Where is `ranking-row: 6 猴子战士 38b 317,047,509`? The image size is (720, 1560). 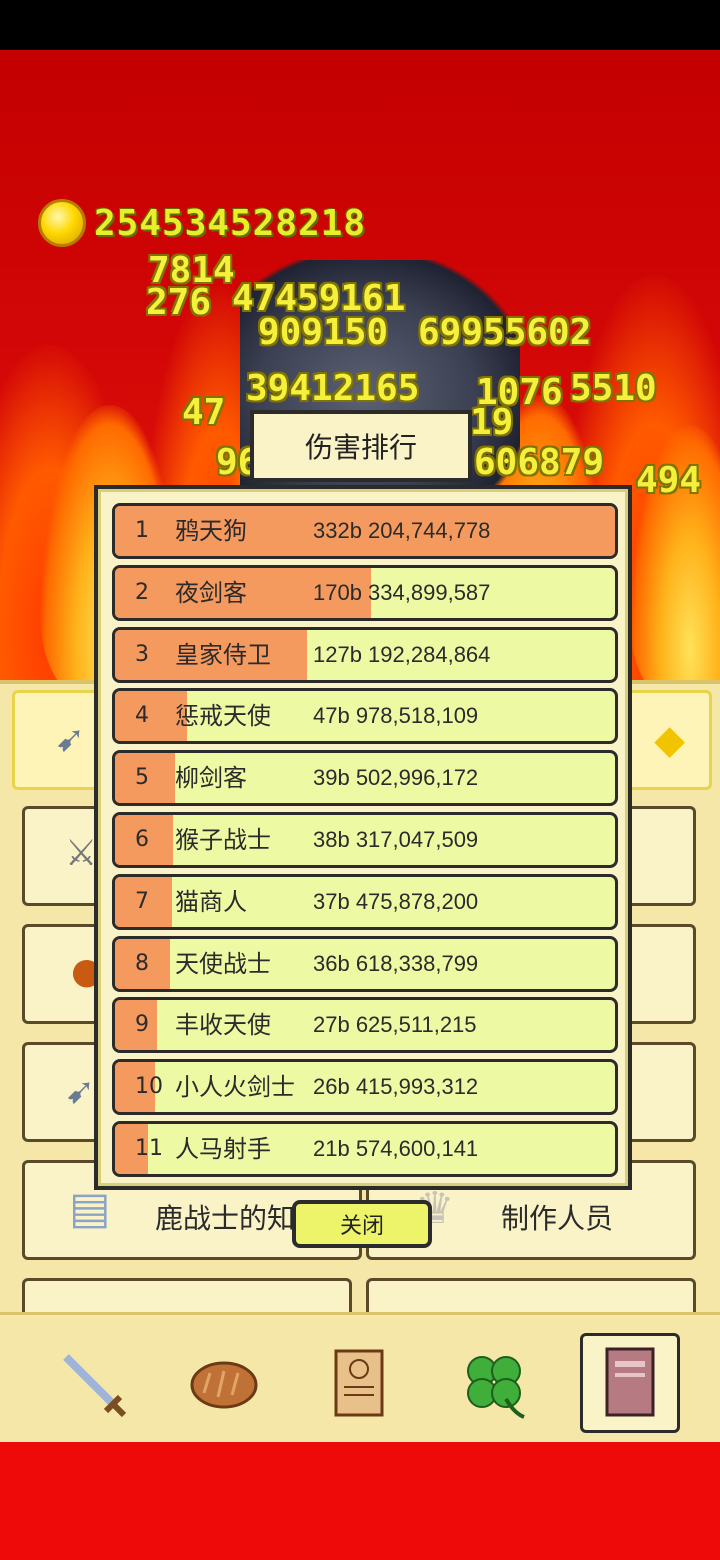 ranking-row: 6 猴子战士 38b 317,047,509 is located at coordinates (365, 839).